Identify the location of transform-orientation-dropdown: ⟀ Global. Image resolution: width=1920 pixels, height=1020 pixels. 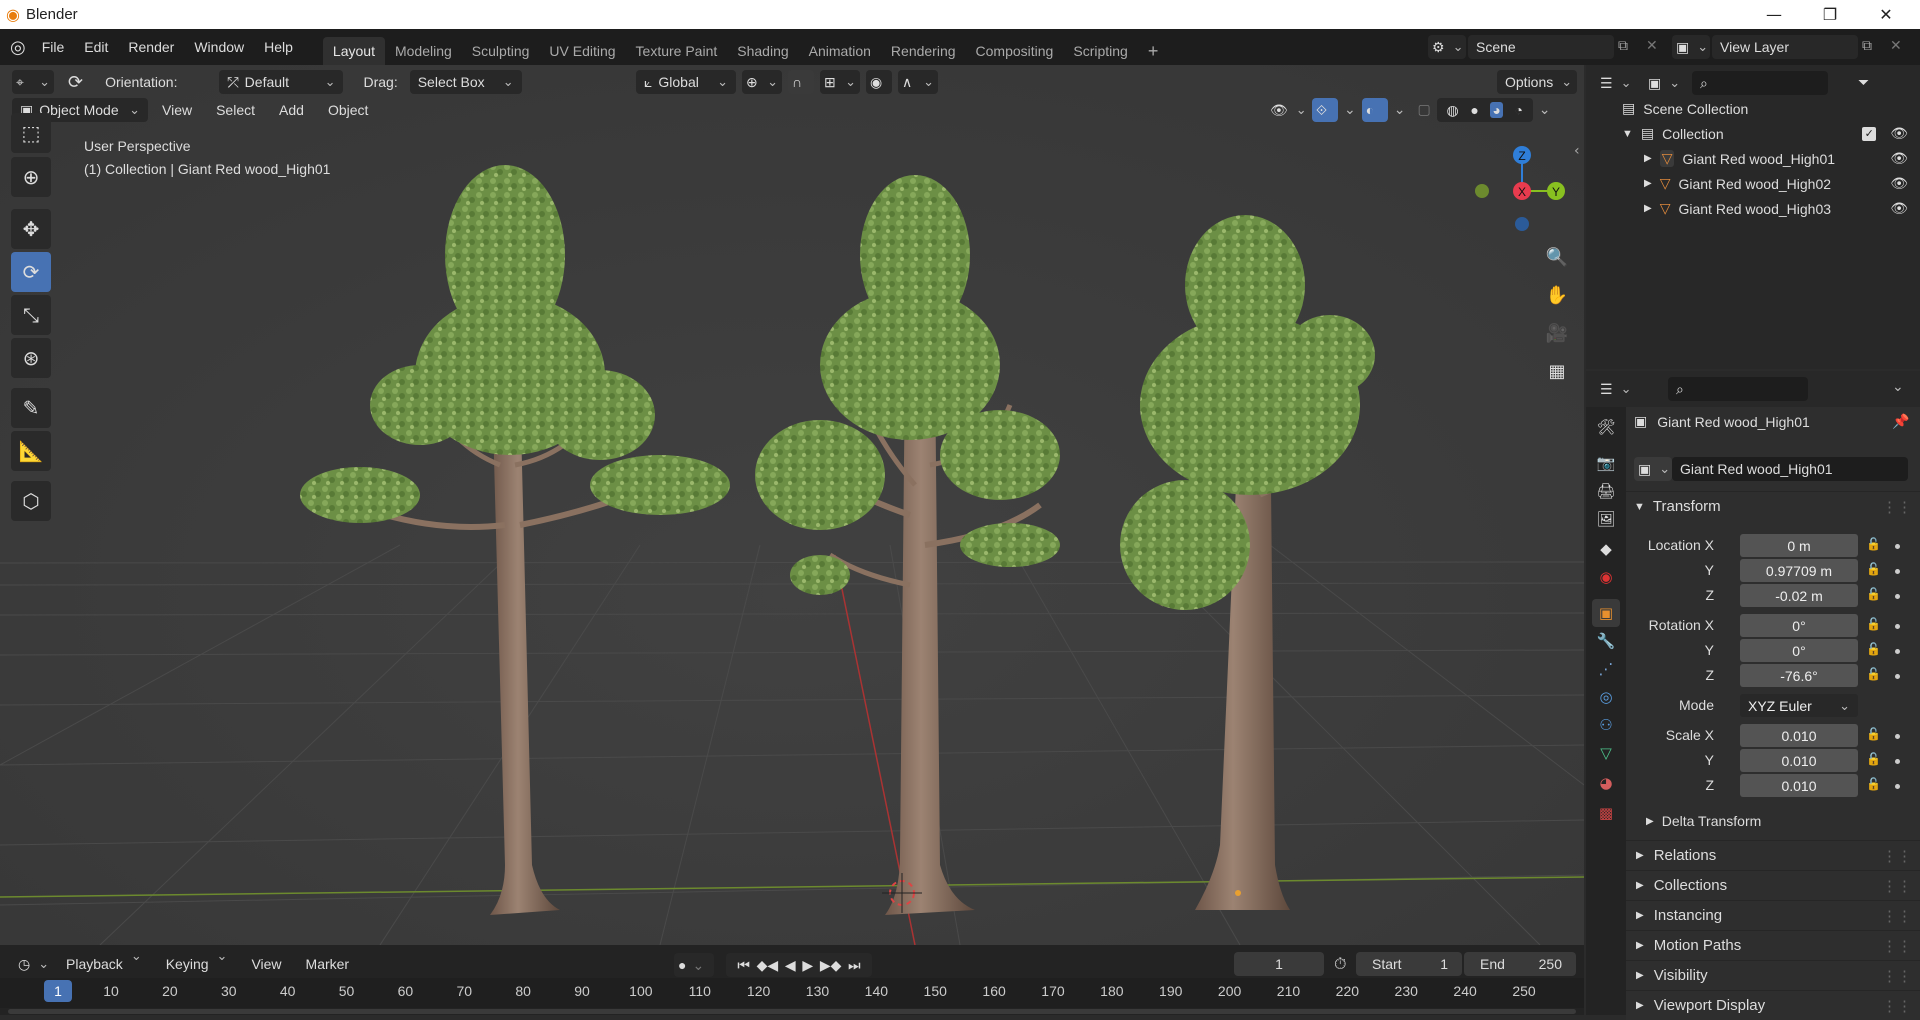
(686, 82).